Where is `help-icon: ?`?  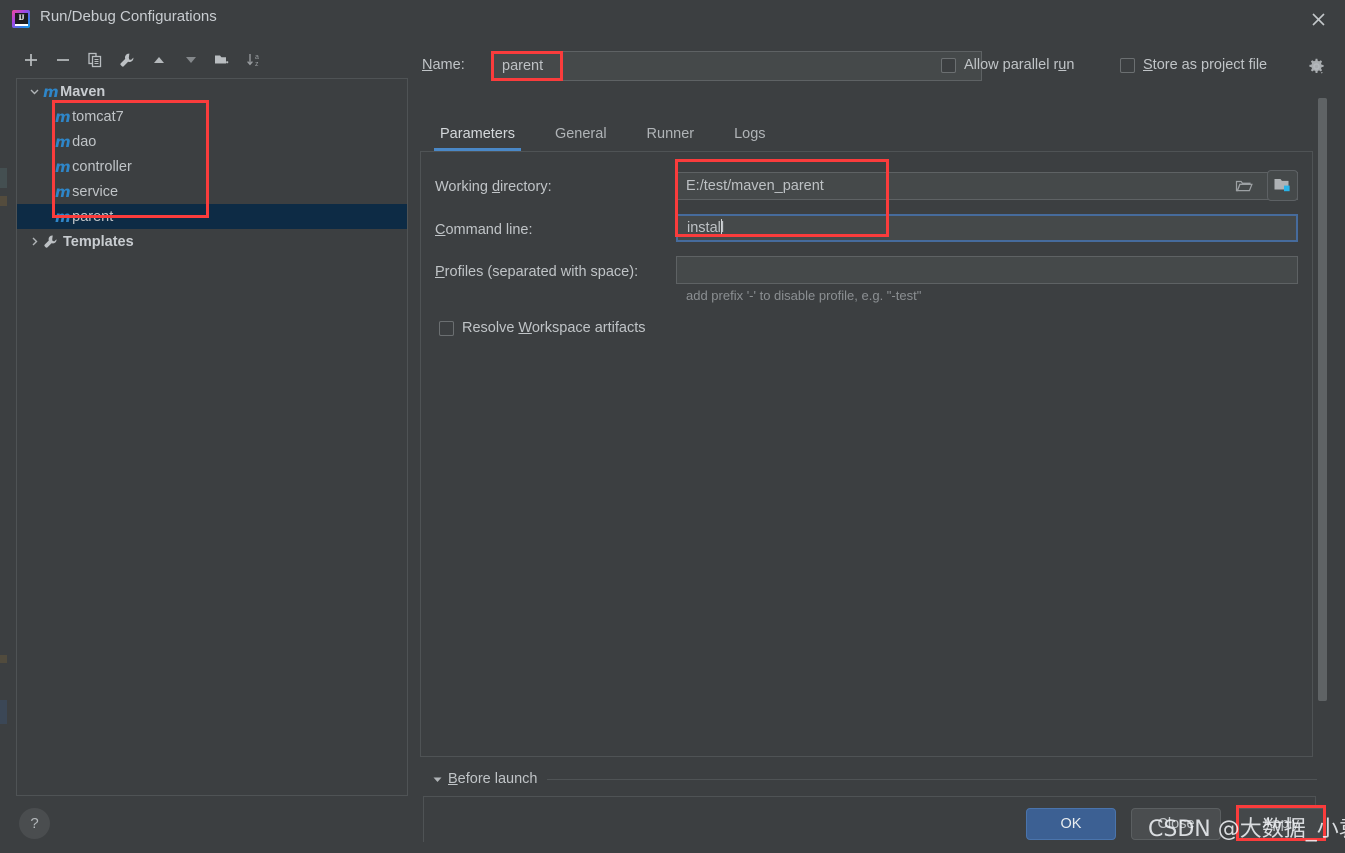 help-icon: ? is located at coordinates (34, 823).